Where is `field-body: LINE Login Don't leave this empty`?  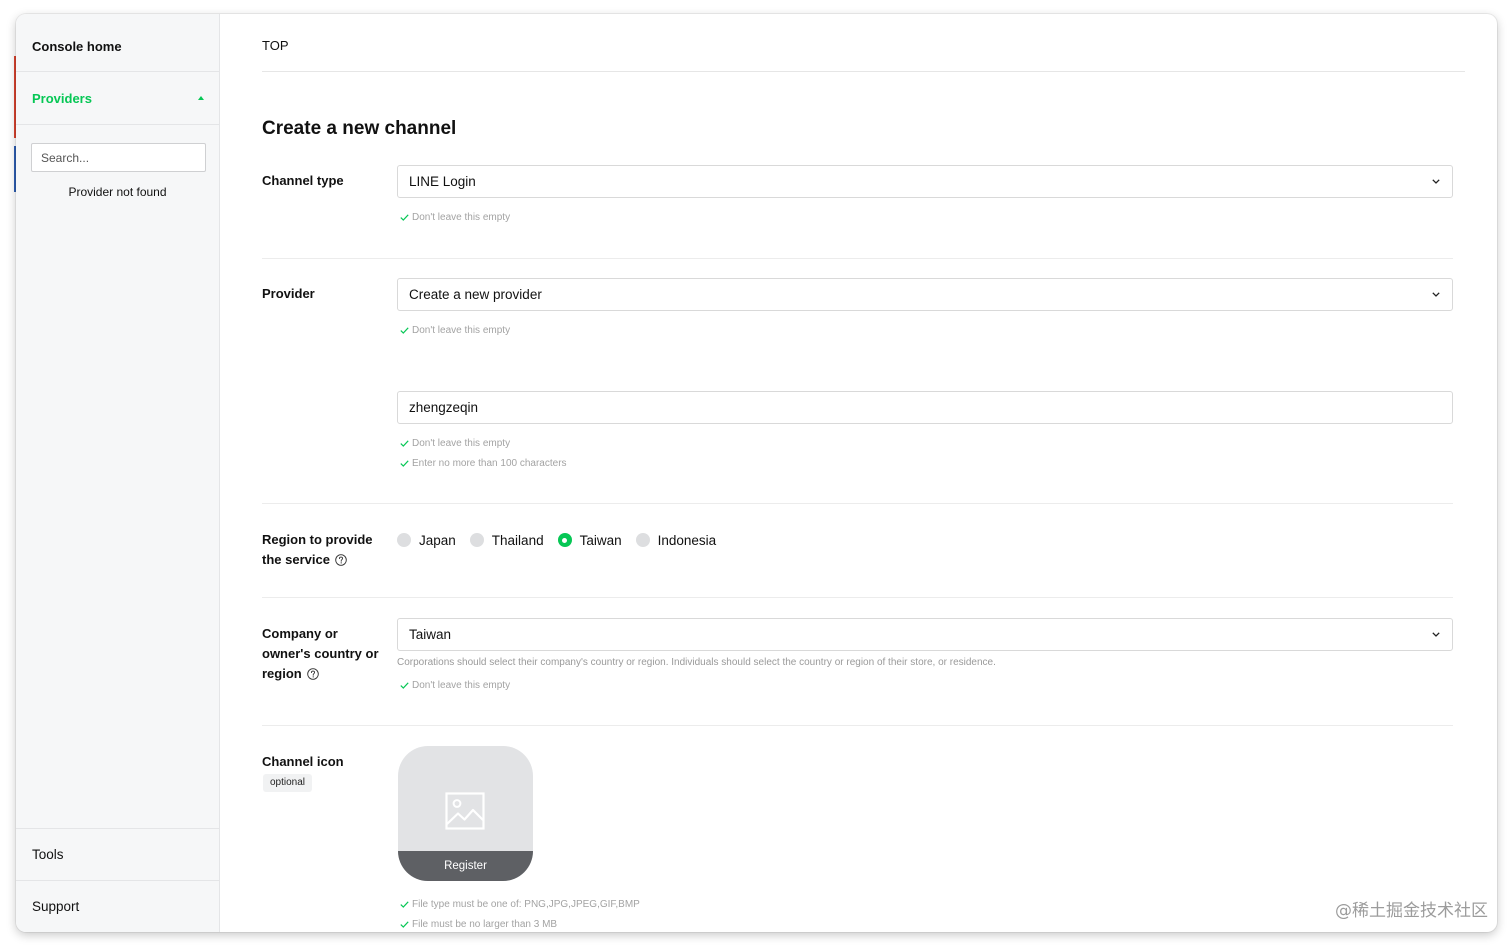 field-body: LINE Login Don't leave this empty is located at coordinates (925, 196).